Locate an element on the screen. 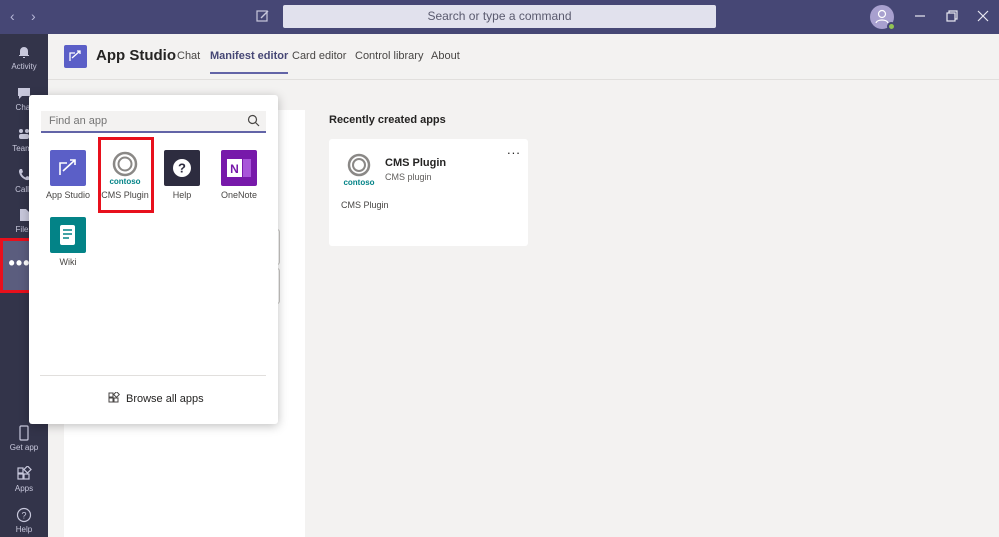  contoso-logo-icon: contoso is located at coordinates (359, 170).